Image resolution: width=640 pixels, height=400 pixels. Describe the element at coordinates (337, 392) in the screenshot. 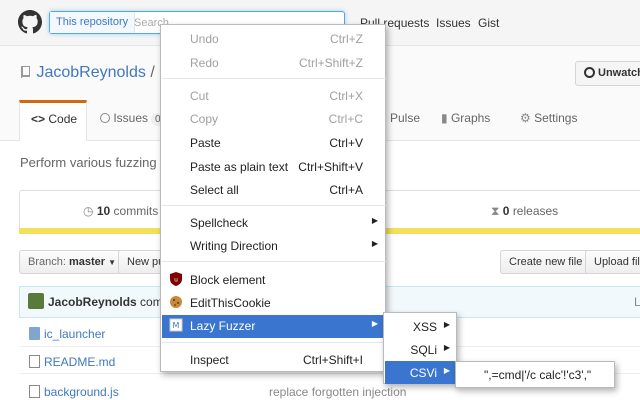

I see `file-commit-message: replace forgotten injection` at that location.